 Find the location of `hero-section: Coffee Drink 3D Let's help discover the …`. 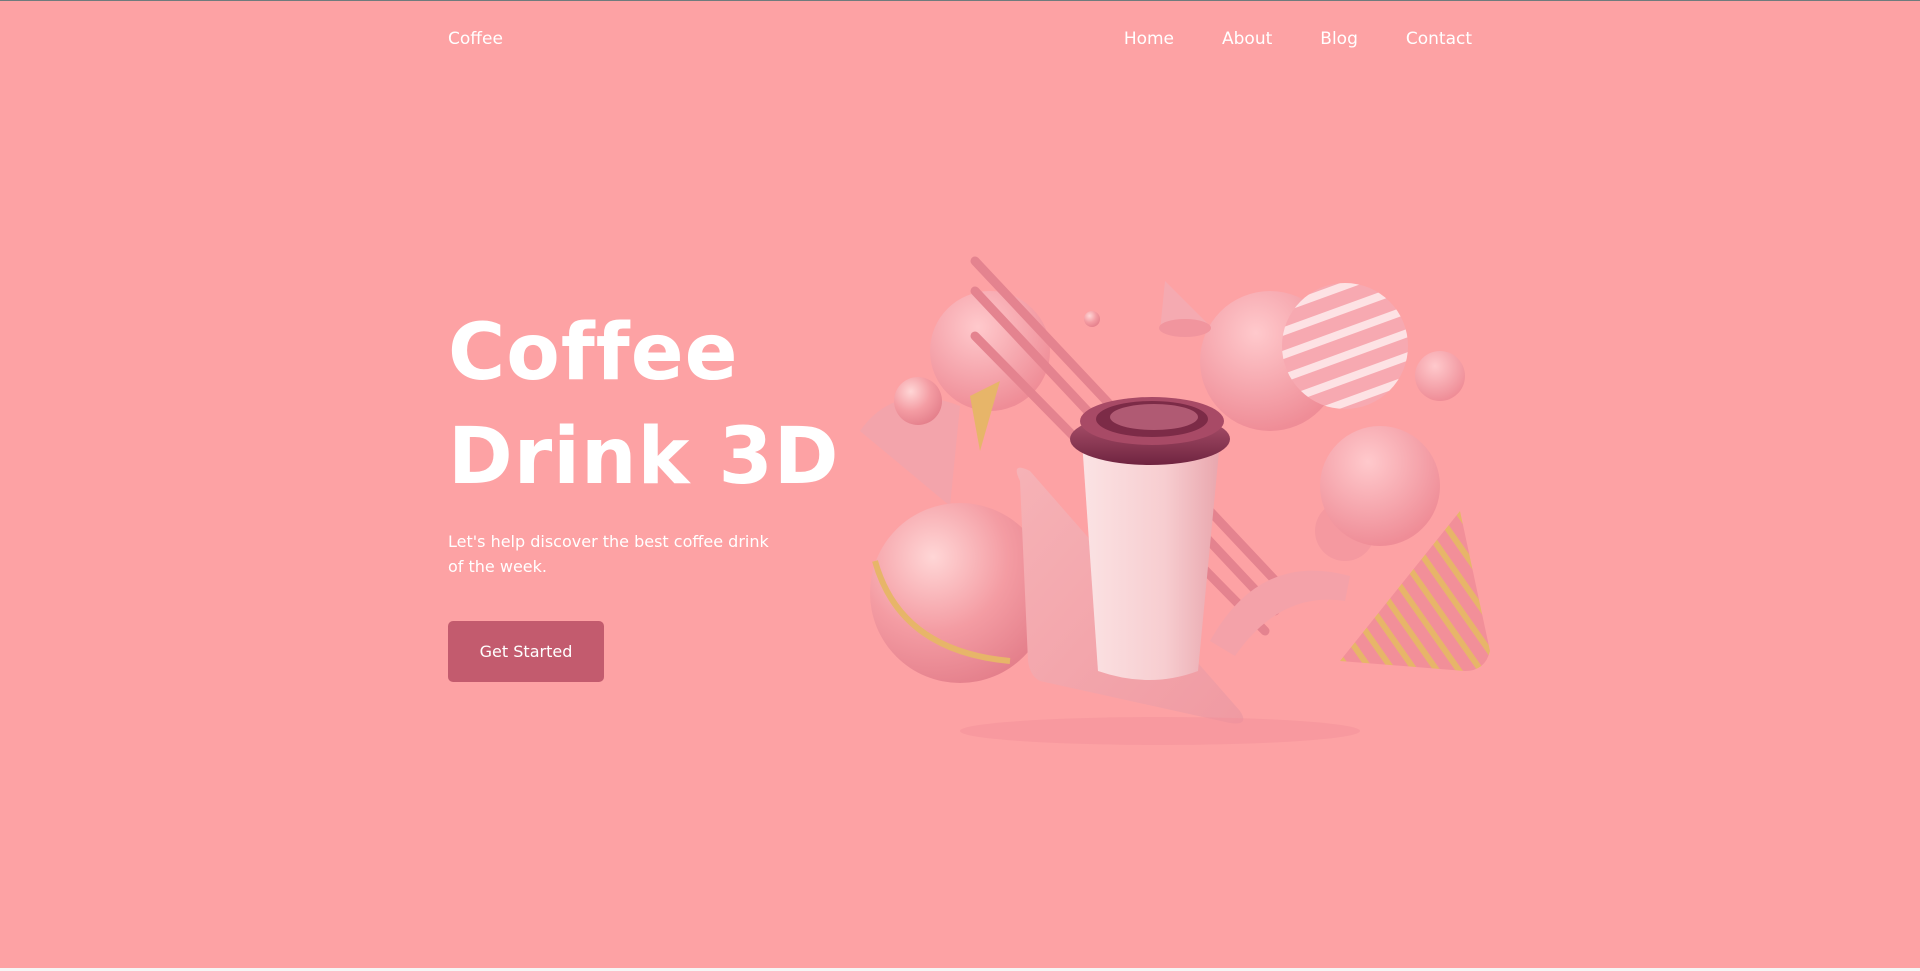

hero-section: Coffee Drink 3D Let's help discover the … is located at coordinates (658, 491).